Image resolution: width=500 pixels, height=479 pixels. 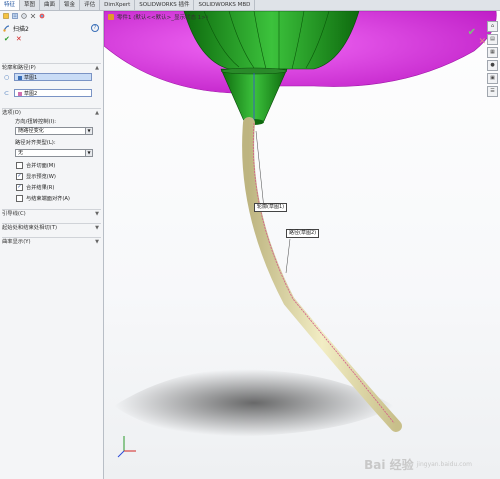 What do you see at coordinates (15, 16) in the screenshot?
I see `property-manager-icon` at bounding box center [15, 16].